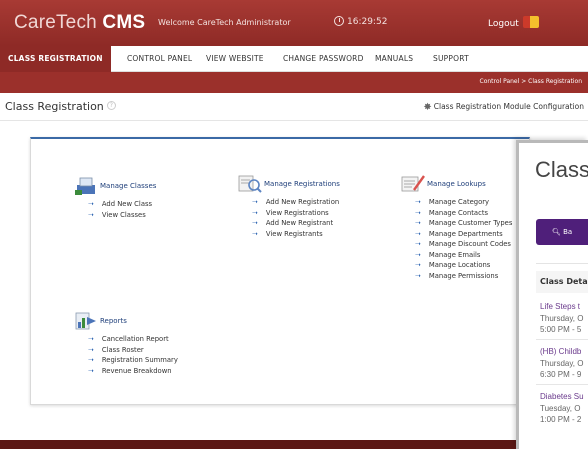  I want to click on link-manage-customer-types: ➝ Manage Customer Types, so click(463, 223).